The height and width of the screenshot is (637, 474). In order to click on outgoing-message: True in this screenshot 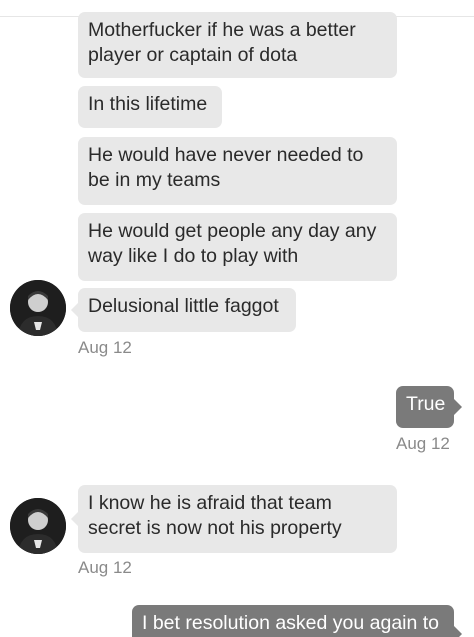, I will do `click(429, 407)`.